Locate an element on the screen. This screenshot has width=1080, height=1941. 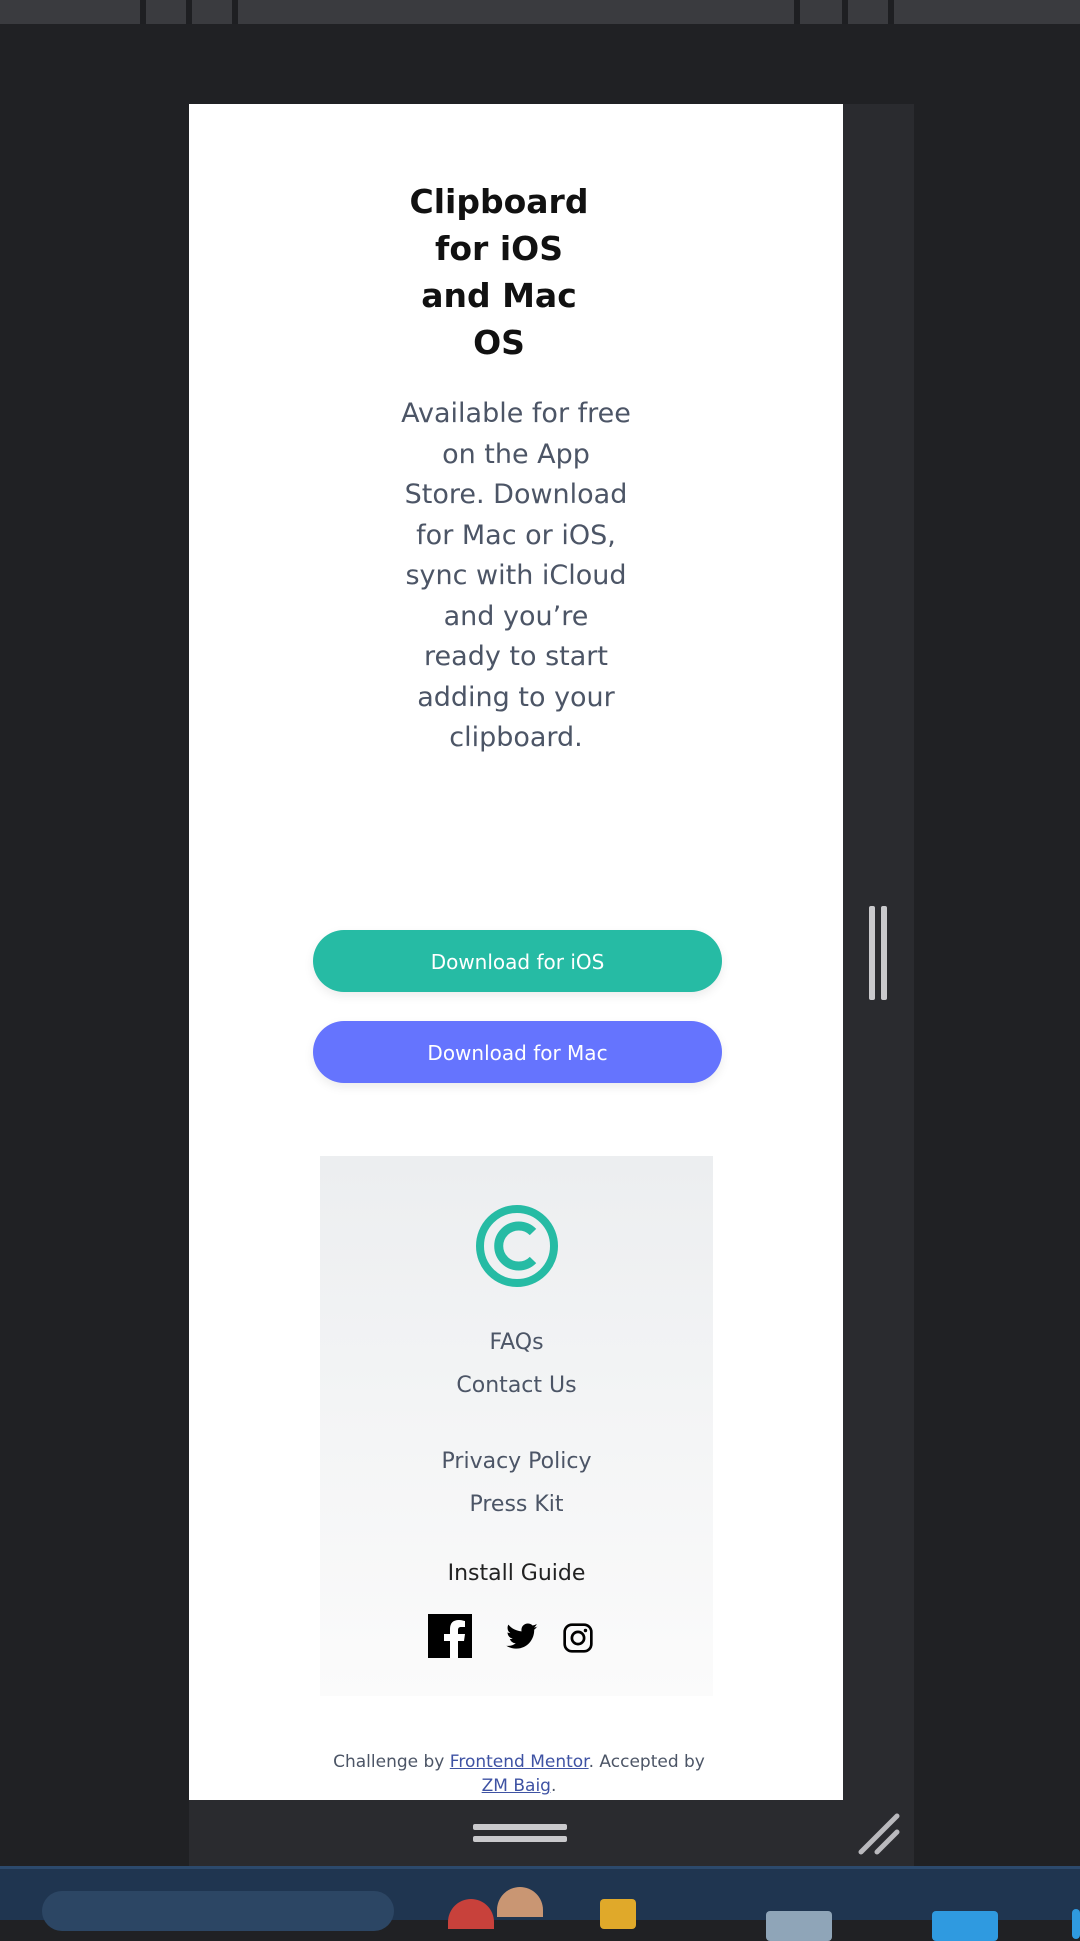
download-mac-button: Download for Mac is located at coordinates (517, 1052).